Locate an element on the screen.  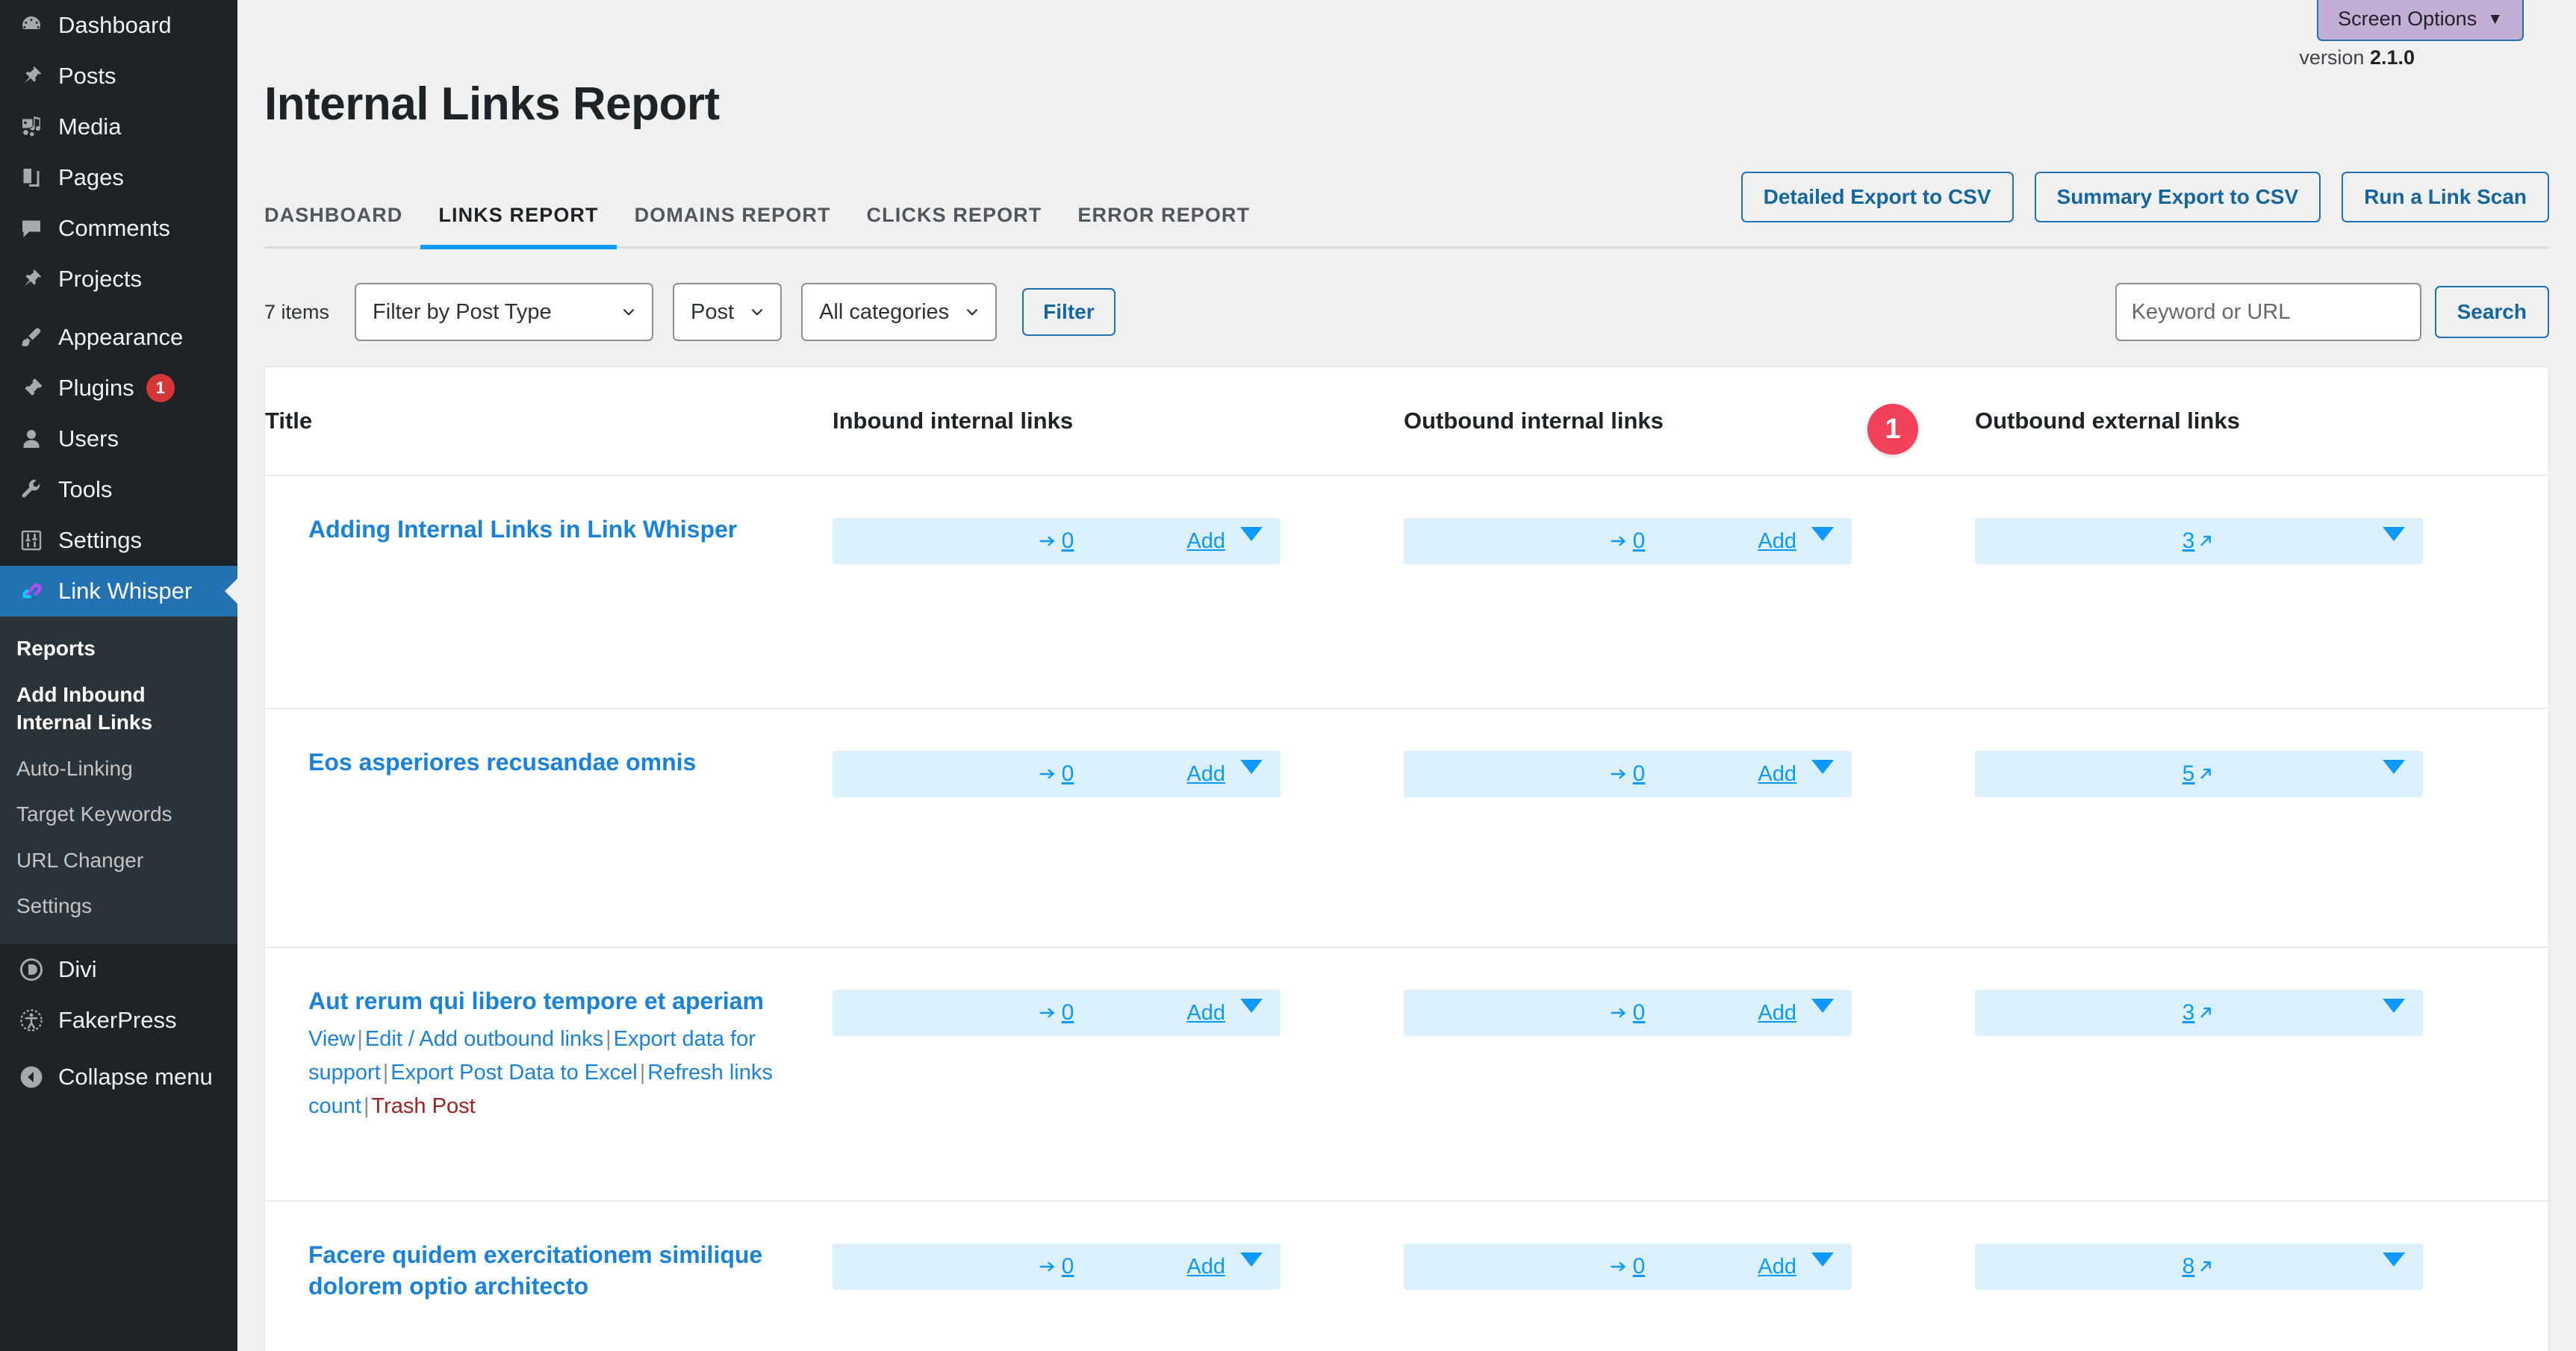
row-title-link: Aut rerum qui libero tempore et aperiam is located at coordinates (536, 1000).